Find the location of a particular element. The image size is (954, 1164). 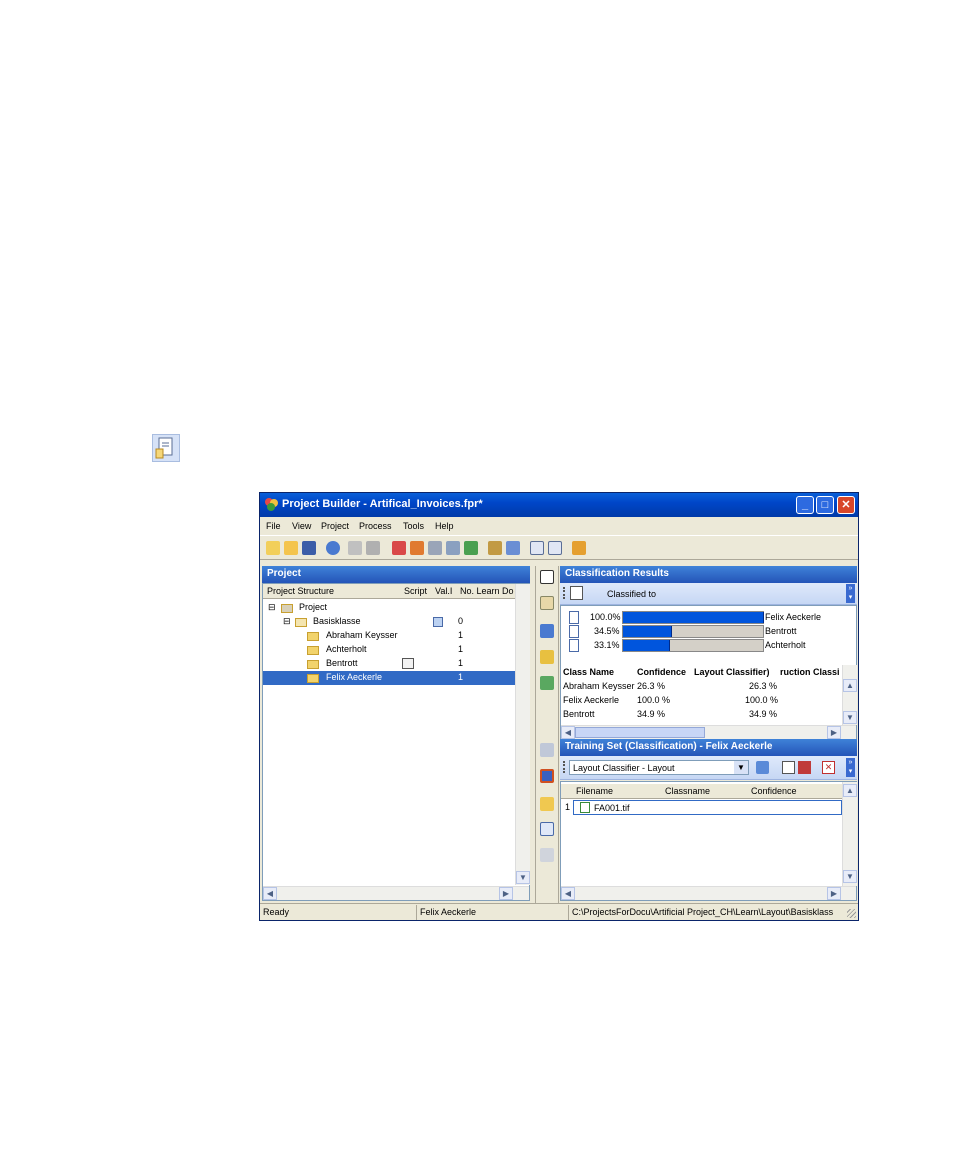

result-row: 100.0% Felix Aeckerle is located at coordinates (706, 618).